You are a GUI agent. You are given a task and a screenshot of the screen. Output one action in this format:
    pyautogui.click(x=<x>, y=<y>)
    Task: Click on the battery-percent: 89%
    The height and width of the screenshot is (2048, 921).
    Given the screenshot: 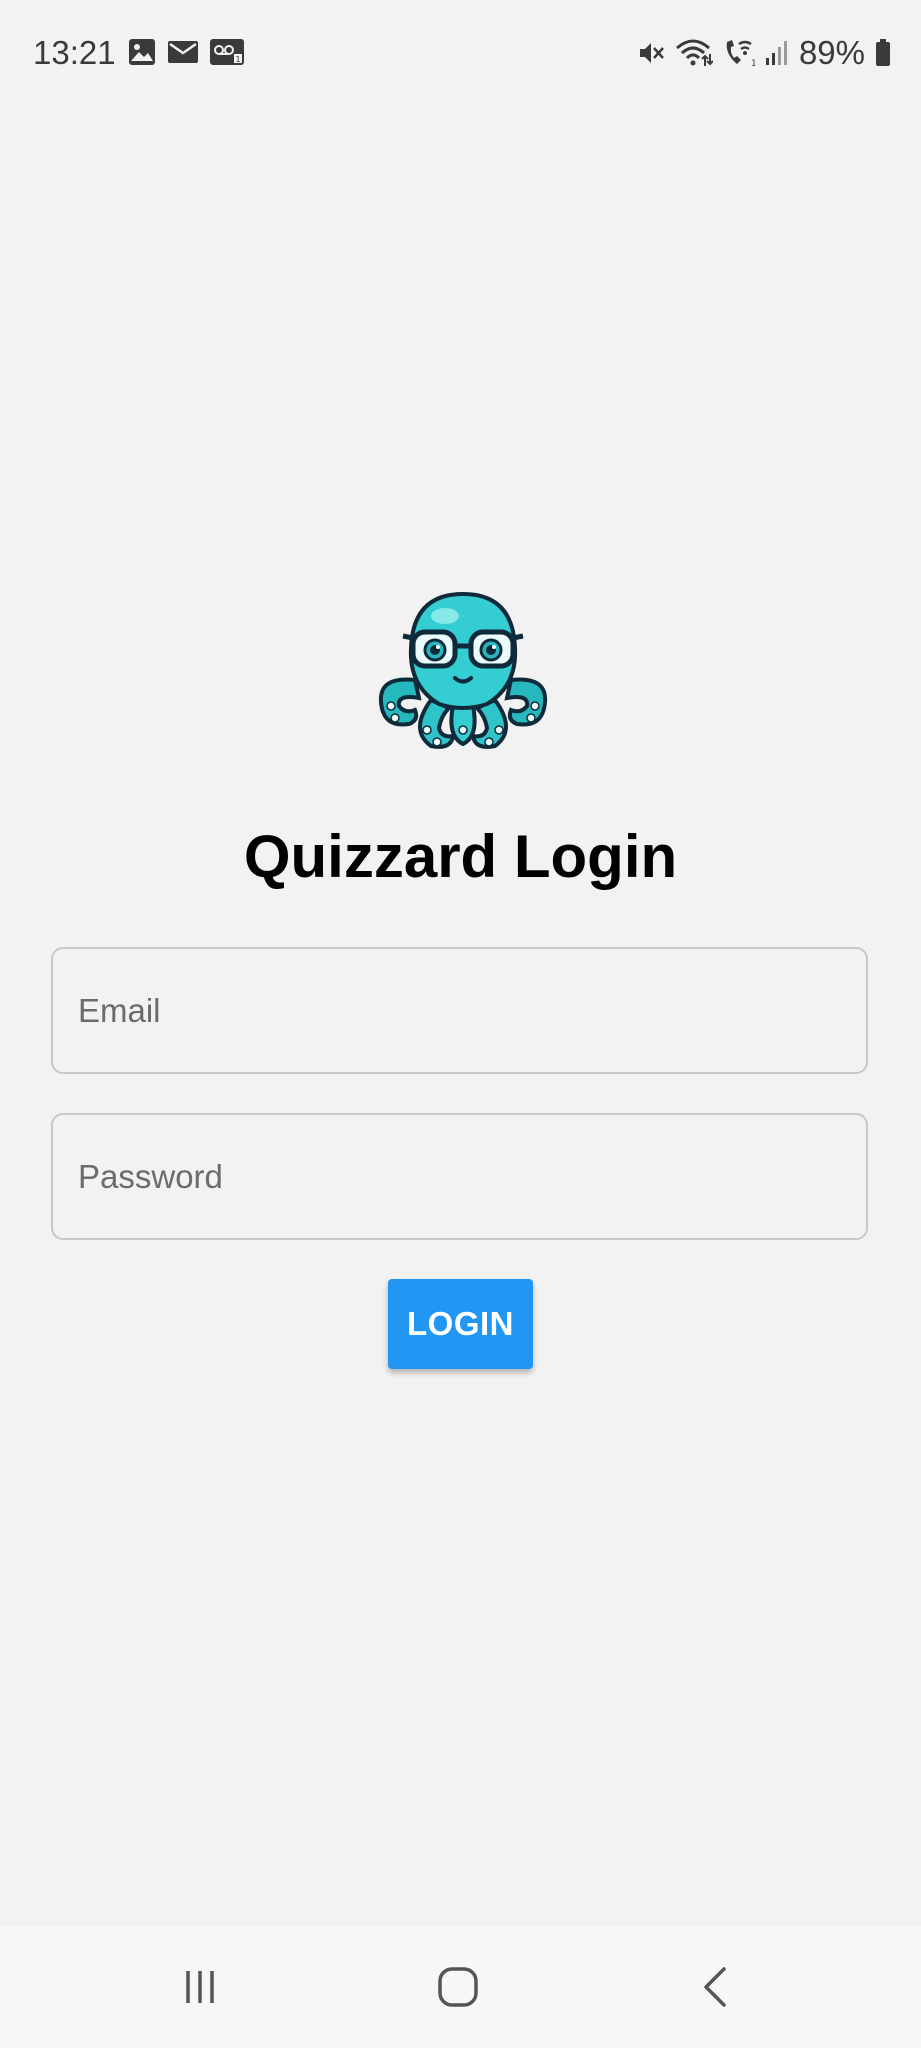 What is the action you would take?
    pyautogui.click(x=831, y=52)
    